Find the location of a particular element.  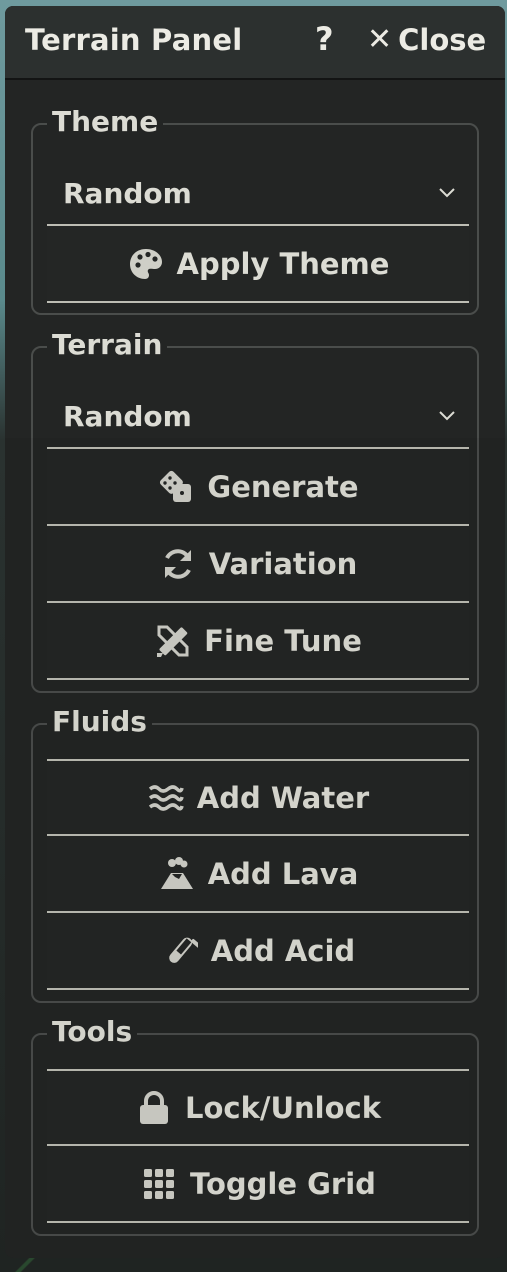

theme-select: Random is located at coordinates (258, 193).